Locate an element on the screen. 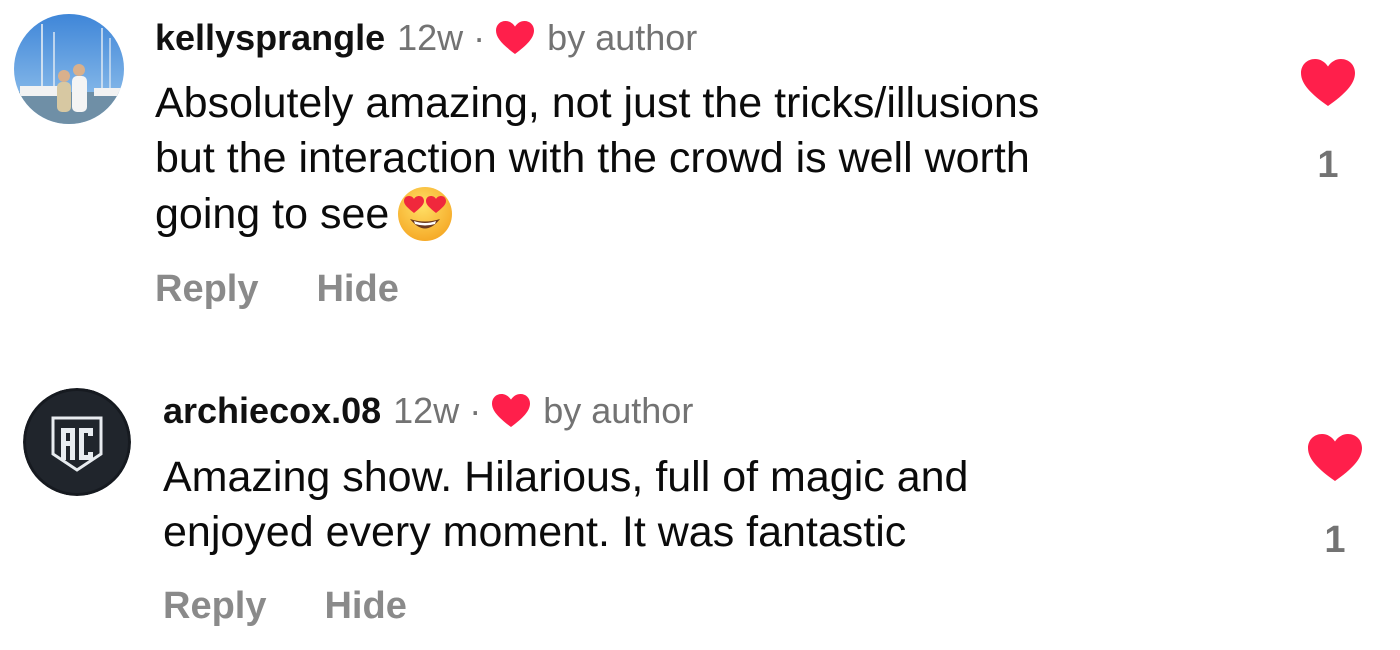 The height and width of the screenshot is (650, 1400). comment-text-segment: going to see is located at coordinates (272, 214).